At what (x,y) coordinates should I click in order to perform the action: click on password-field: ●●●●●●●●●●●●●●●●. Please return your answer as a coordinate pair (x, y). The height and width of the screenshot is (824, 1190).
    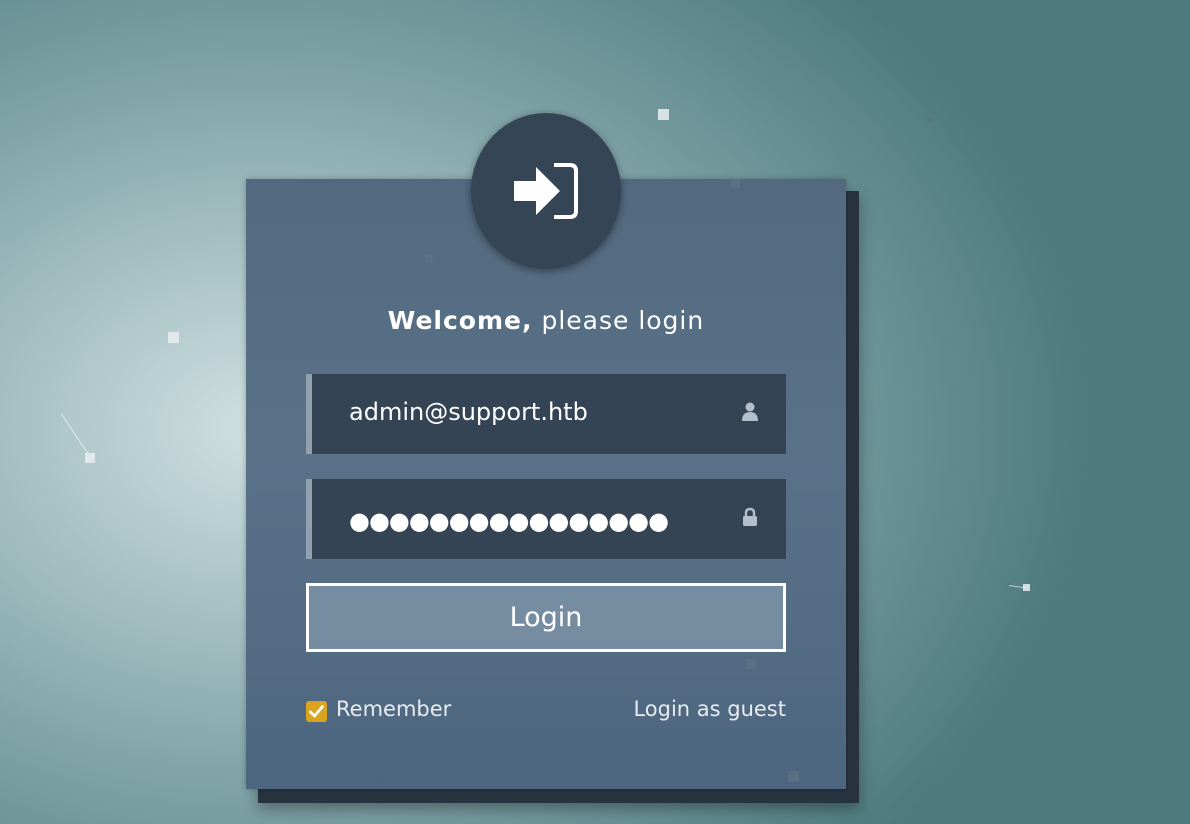
    Looking at the image, I should click on (546, 519).